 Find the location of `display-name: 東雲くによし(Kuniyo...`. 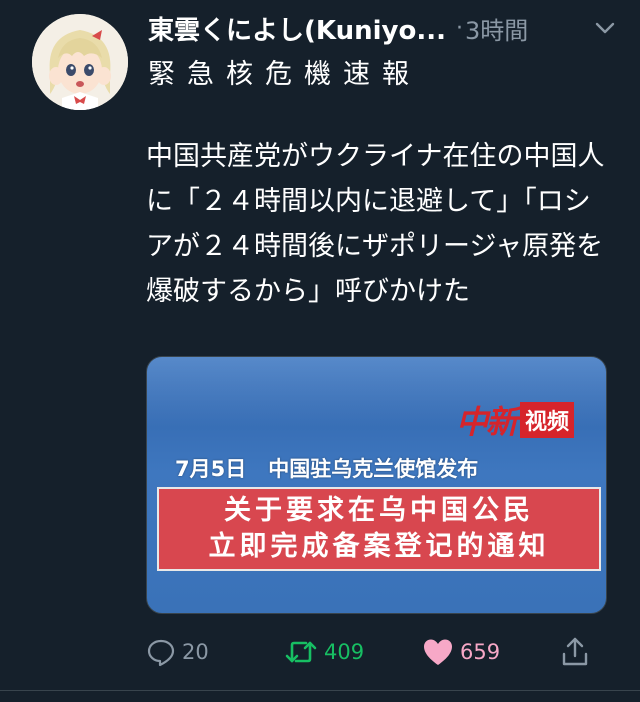

display-name: 東雲くによし(Kuniyo... is located at coordinates (297, 28).